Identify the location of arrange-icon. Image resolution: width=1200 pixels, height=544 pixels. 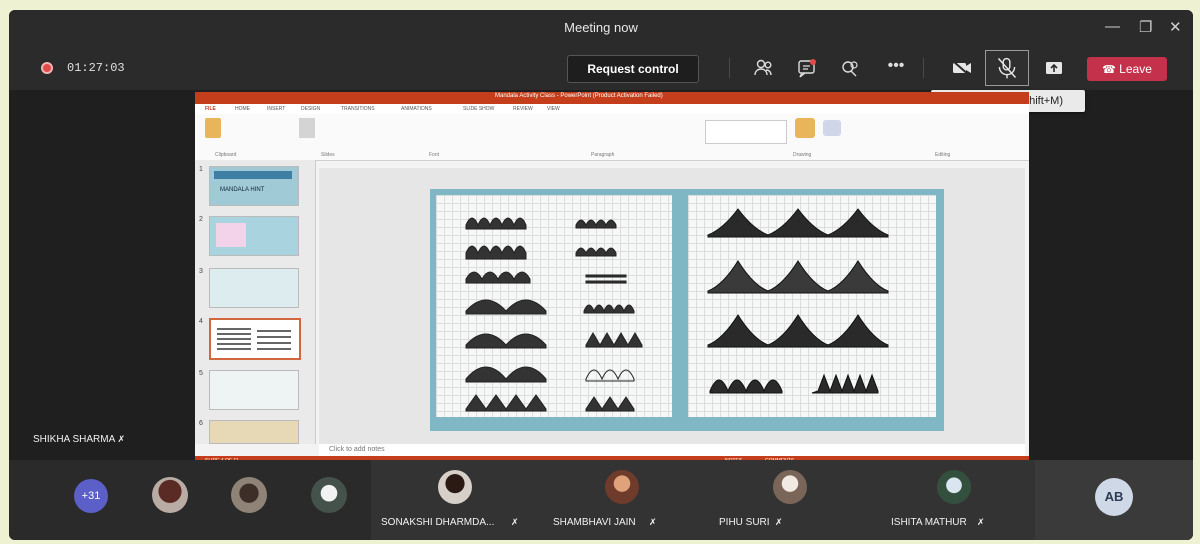
(805, 128).